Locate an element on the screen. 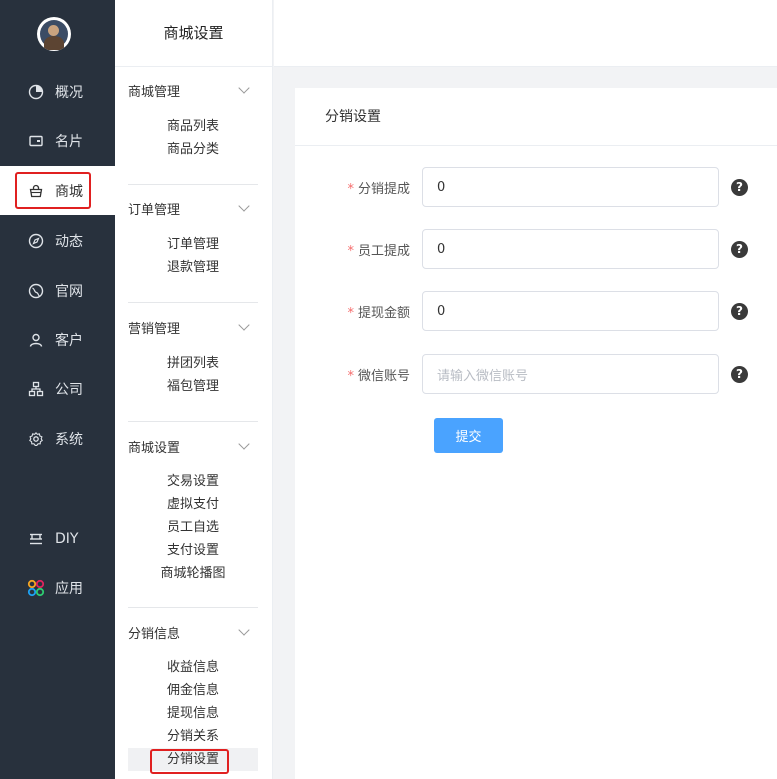  menu-item-banner: 商城轮播图 is located at coordinates (193, 573).